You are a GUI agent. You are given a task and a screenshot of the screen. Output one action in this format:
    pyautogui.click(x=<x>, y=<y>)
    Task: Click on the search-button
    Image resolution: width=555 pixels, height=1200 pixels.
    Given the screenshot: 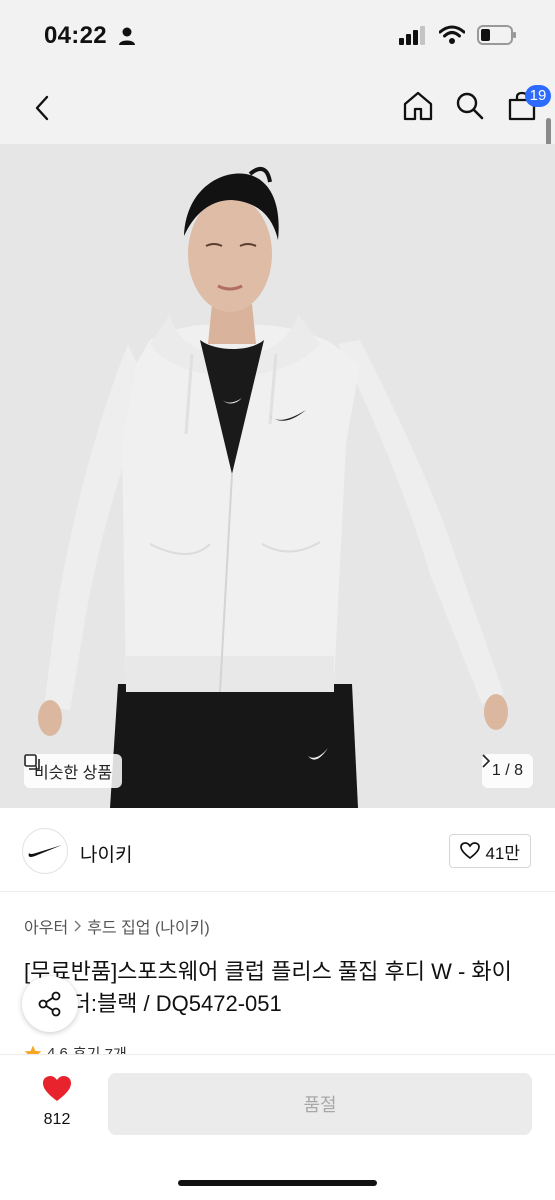 What is the action you would take?
    pyautogui.click(x=470, y=106)
    